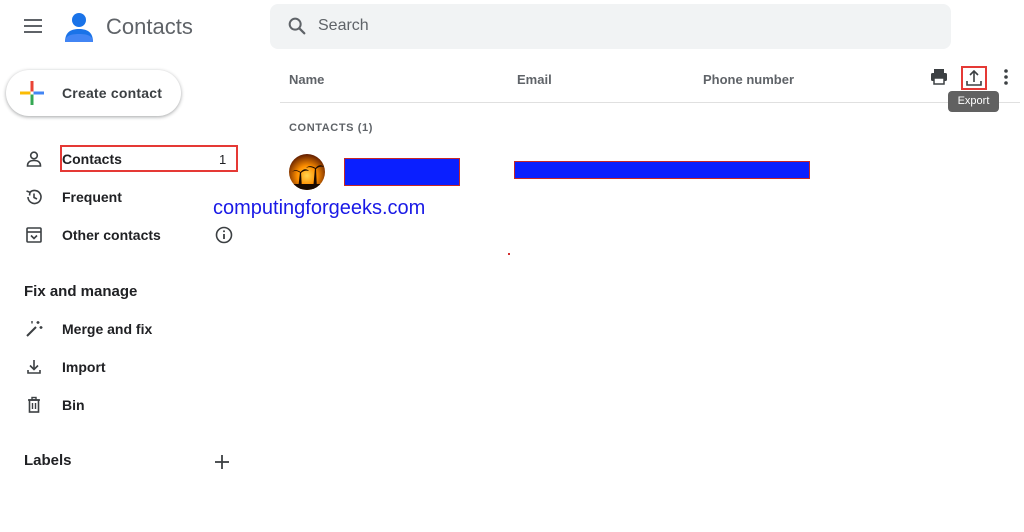 This screenshot has width=1024, height=532. I want to click on sidebar-item-label: Merge and fix, so click(107, 329).